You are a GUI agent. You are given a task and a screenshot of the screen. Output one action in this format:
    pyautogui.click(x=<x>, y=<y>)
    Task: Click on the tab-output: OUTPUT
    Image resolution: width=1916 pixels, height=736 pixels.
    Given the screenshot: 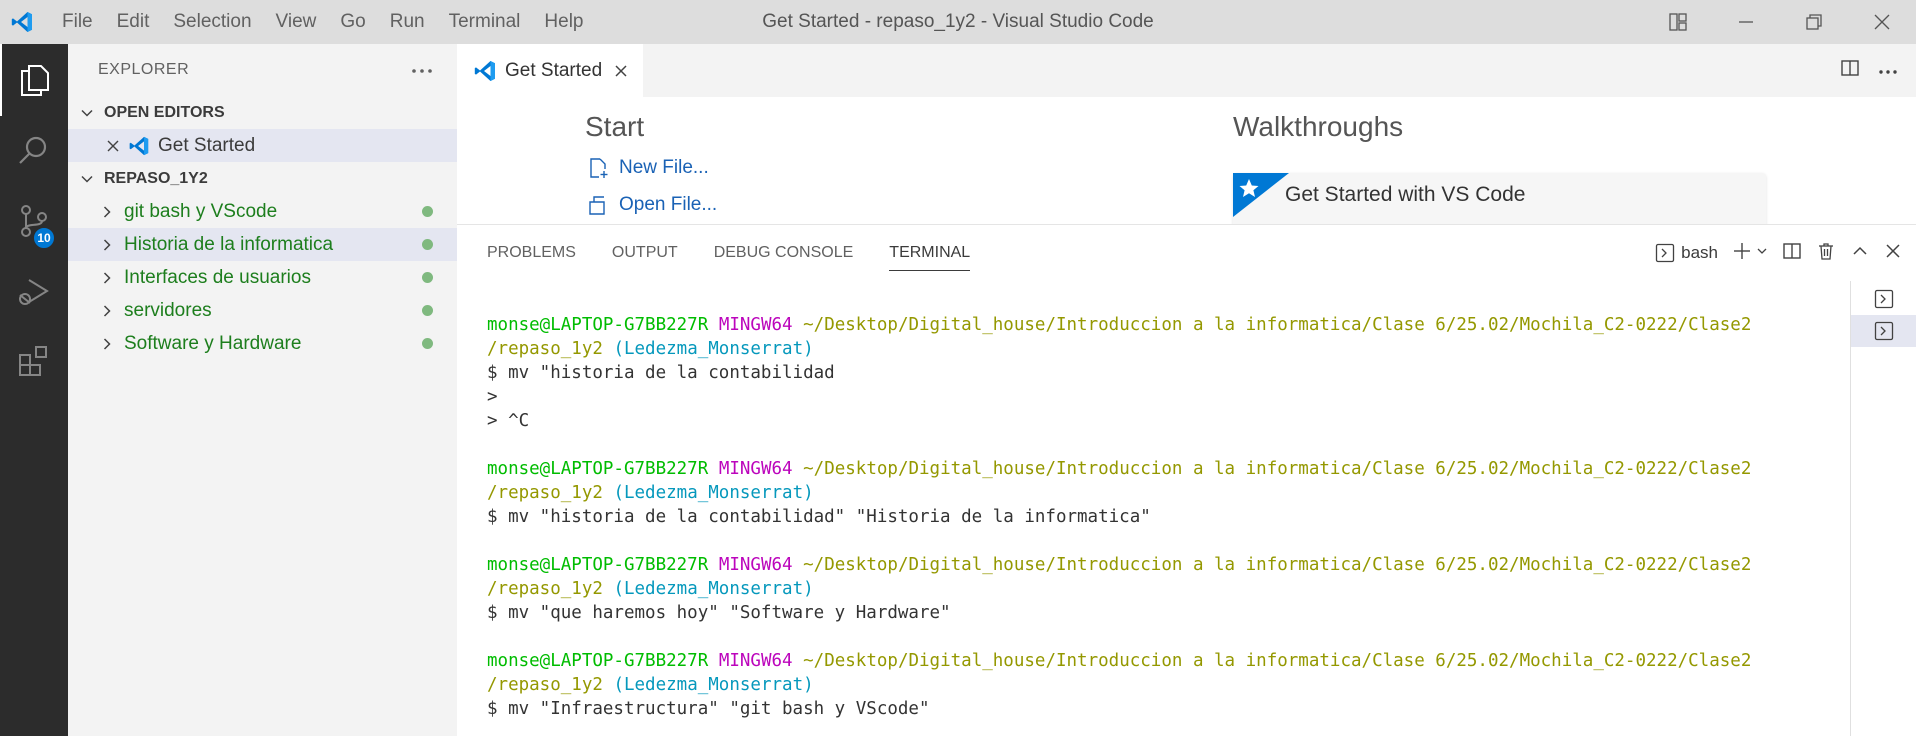 What is the action you would take?
    pyautogui.click(x=645, y=253)
    